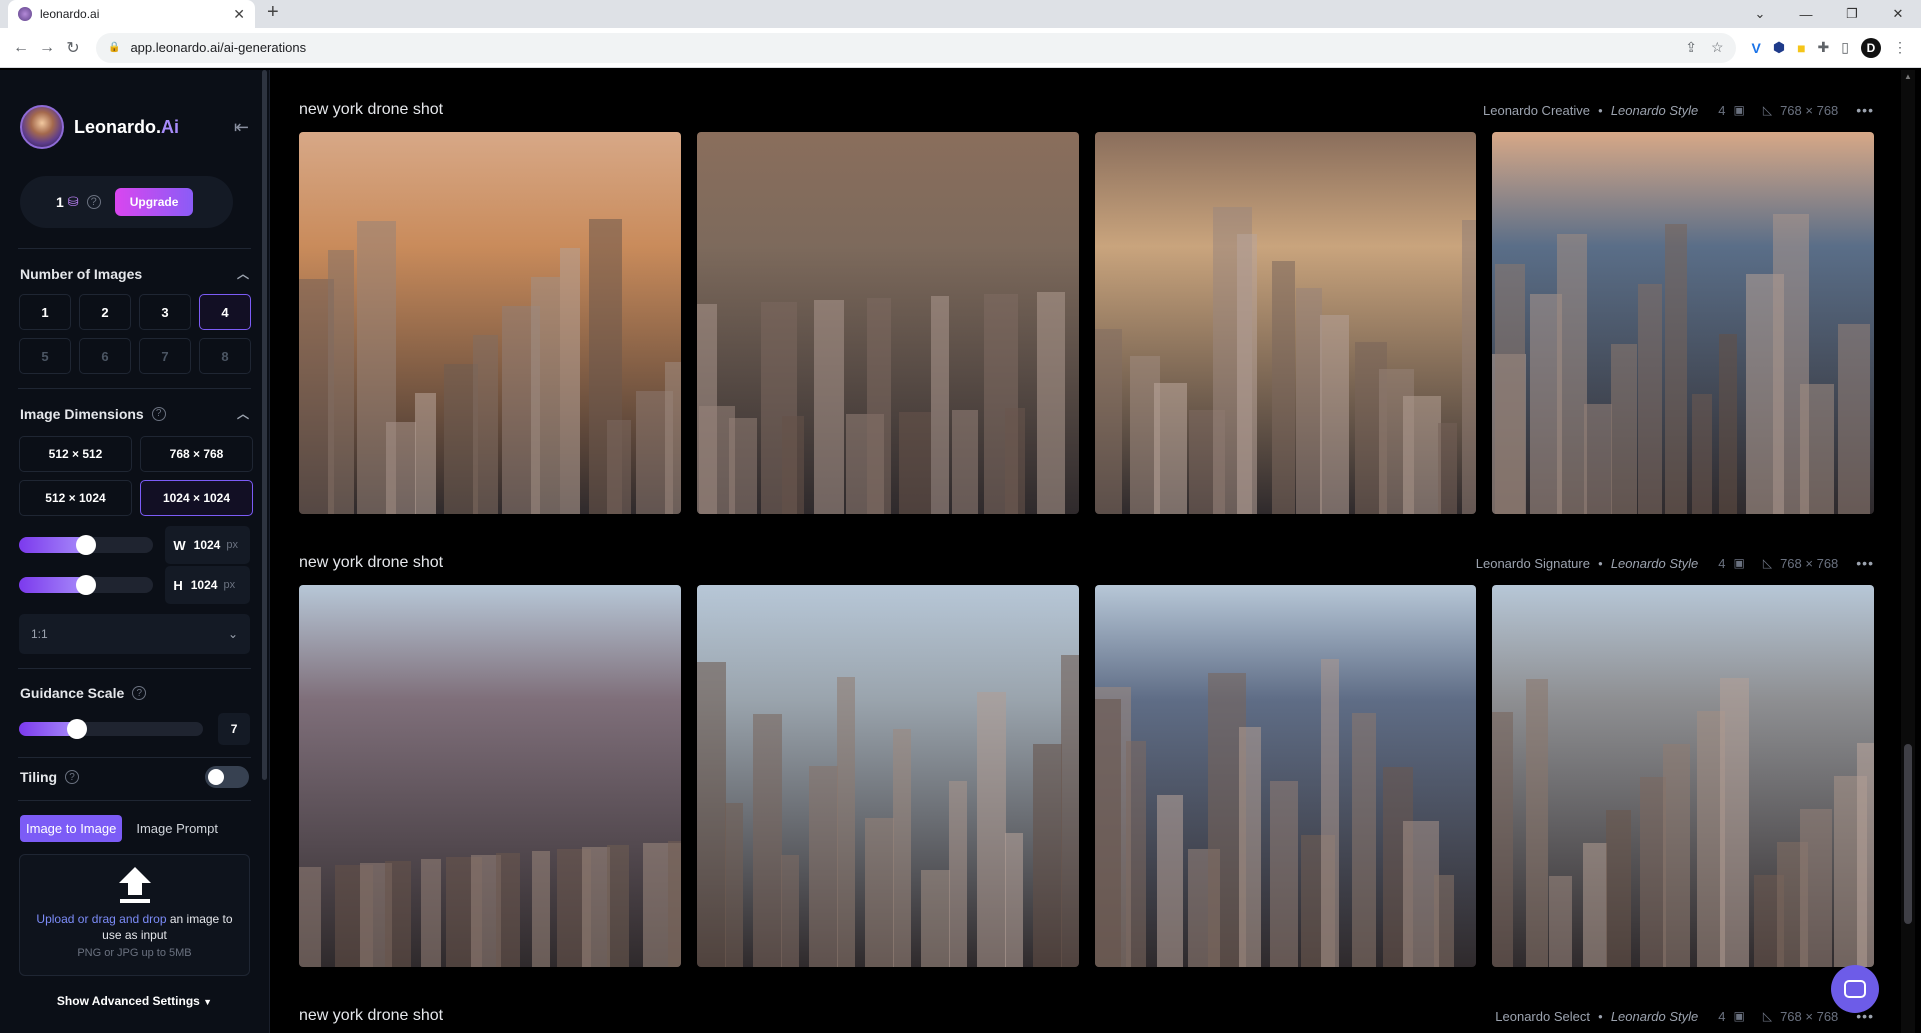 The height and width of the screenshot is (1033, 1921). What do you see at coordinates (1900, 47) in the screenshot?
I see `browser-menu-icon: ⋮` at bounding box center [1900, 47].